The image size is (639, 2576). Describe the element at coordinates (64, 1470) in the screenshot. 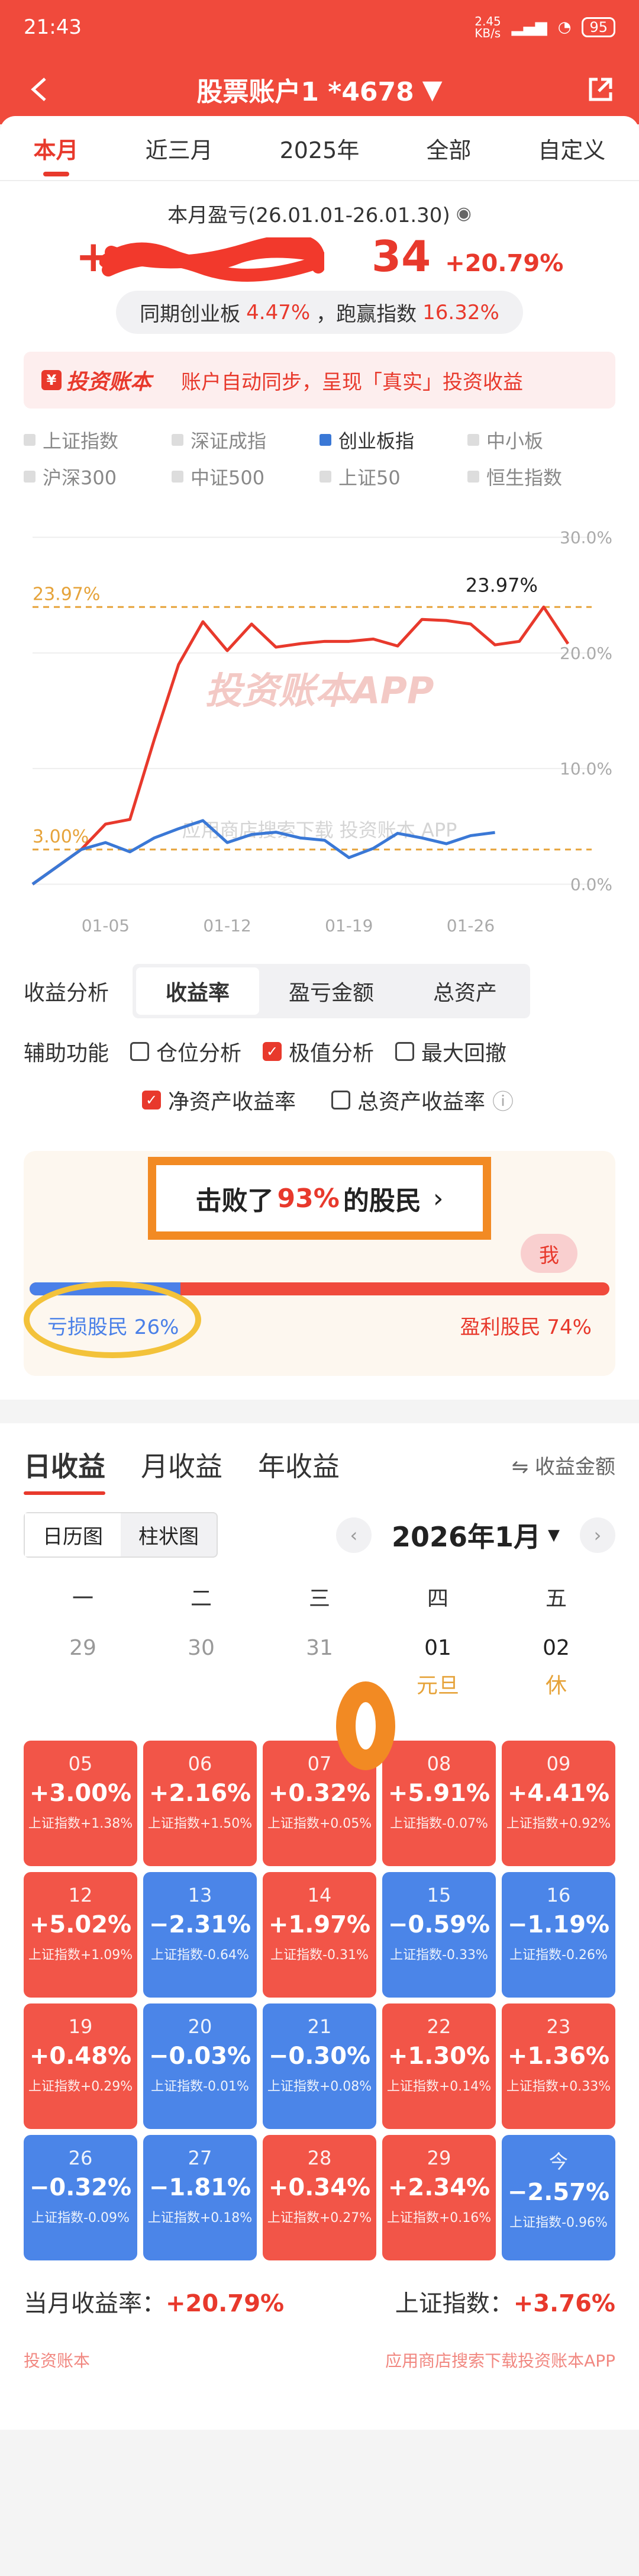

I see `tab-daily: 日收益` at that location.